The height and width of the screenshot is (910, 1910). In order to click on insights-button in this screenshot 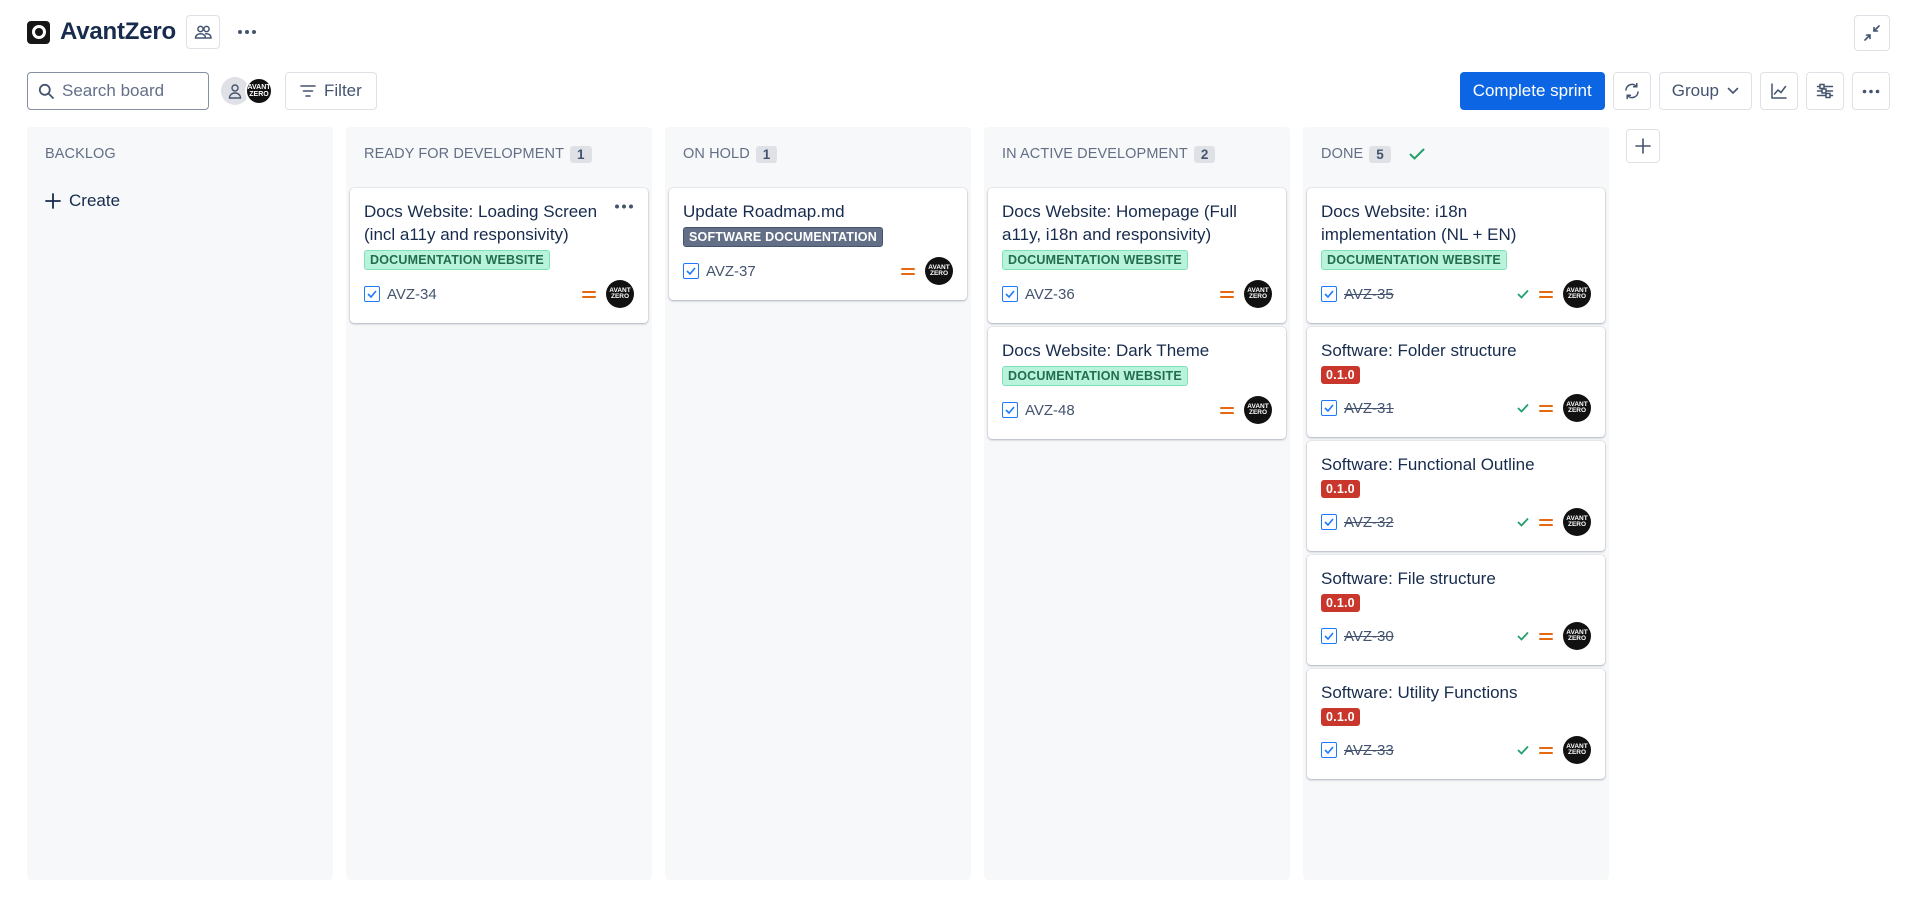, I will do `click(1779, 91)`.